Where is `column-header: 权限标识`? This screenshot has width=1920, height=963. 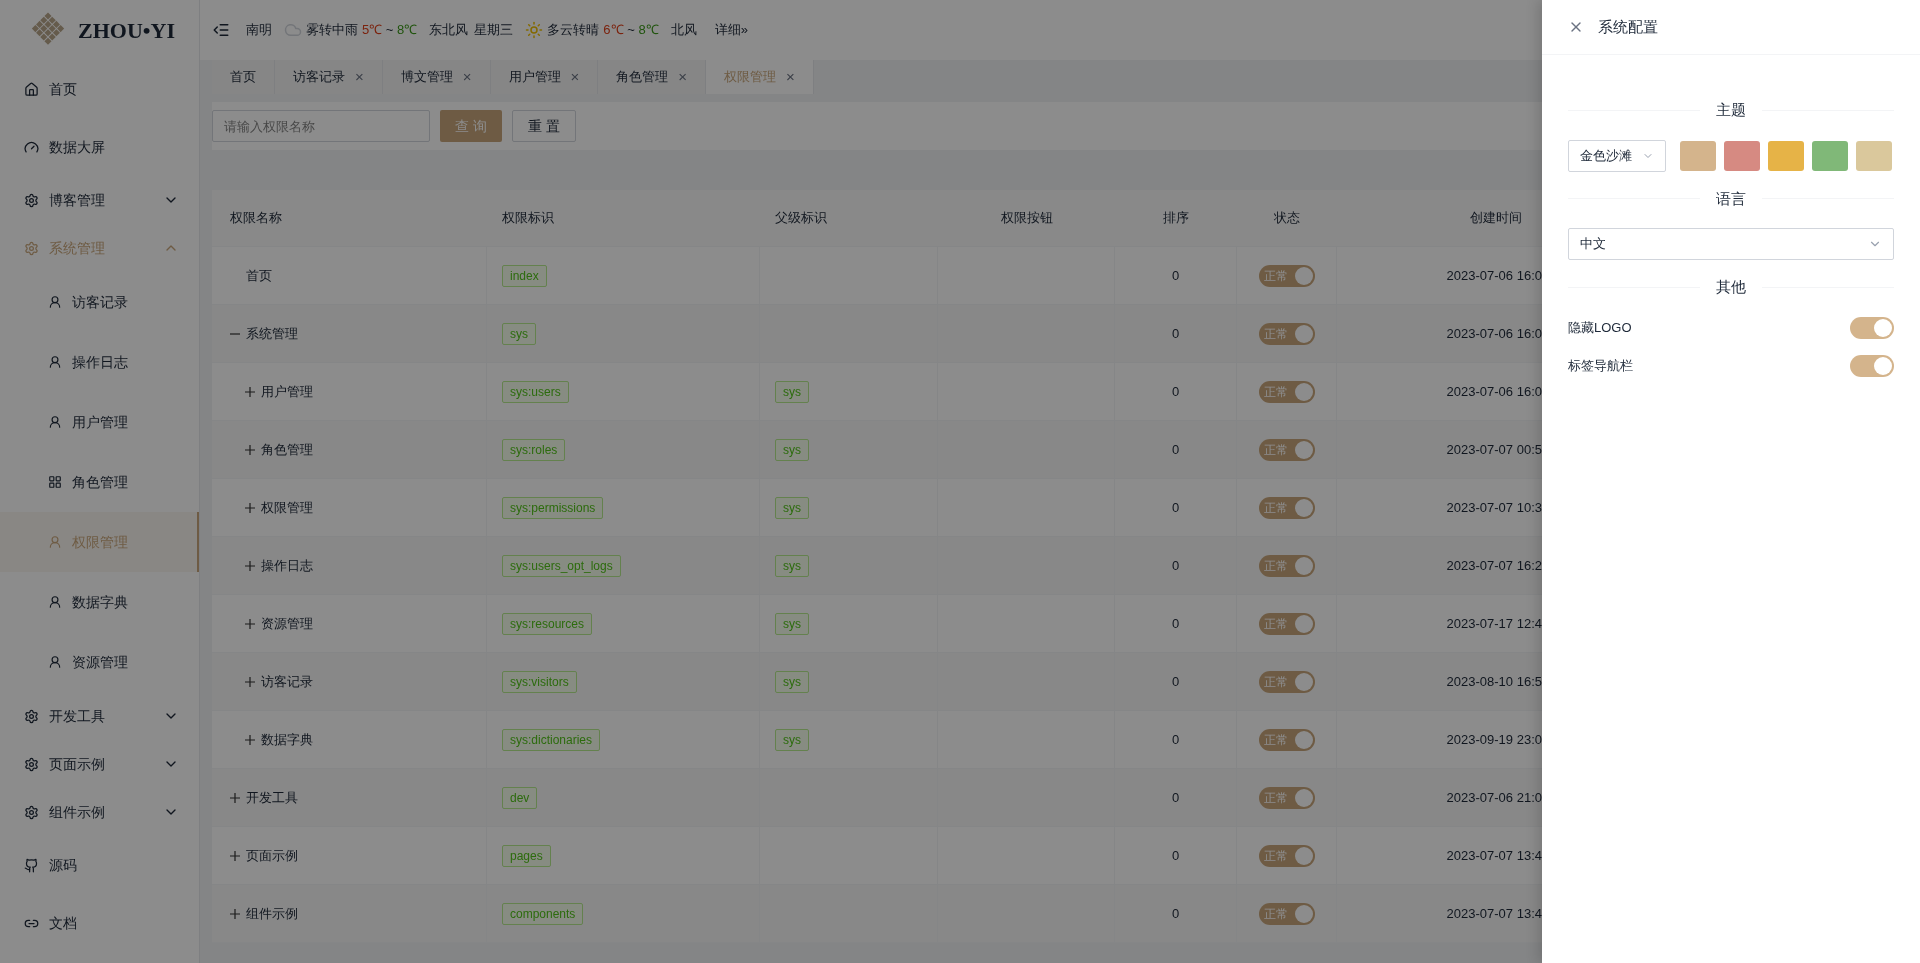 column-header: 权限标识 is located at coordinates (528, 218).